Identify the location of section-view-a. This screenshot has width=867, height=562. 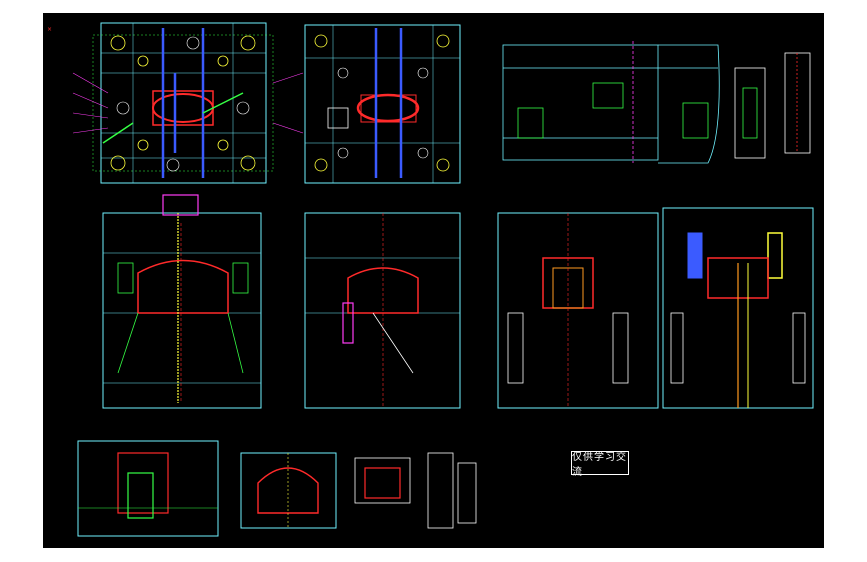
(182, 301).